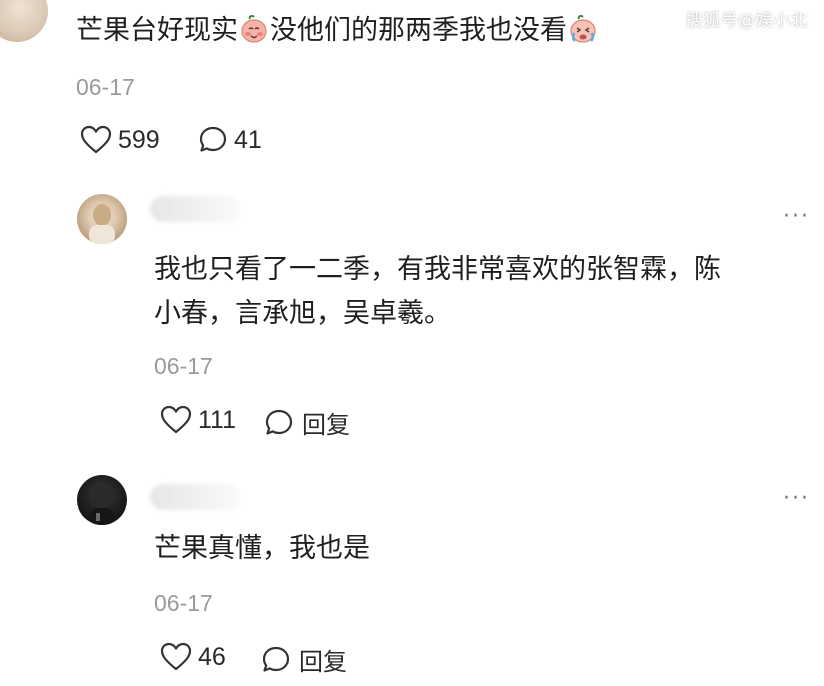 This screenshot has width=824, height=686. I want to click on reply-2-like-button: 46, so click(193, 657).